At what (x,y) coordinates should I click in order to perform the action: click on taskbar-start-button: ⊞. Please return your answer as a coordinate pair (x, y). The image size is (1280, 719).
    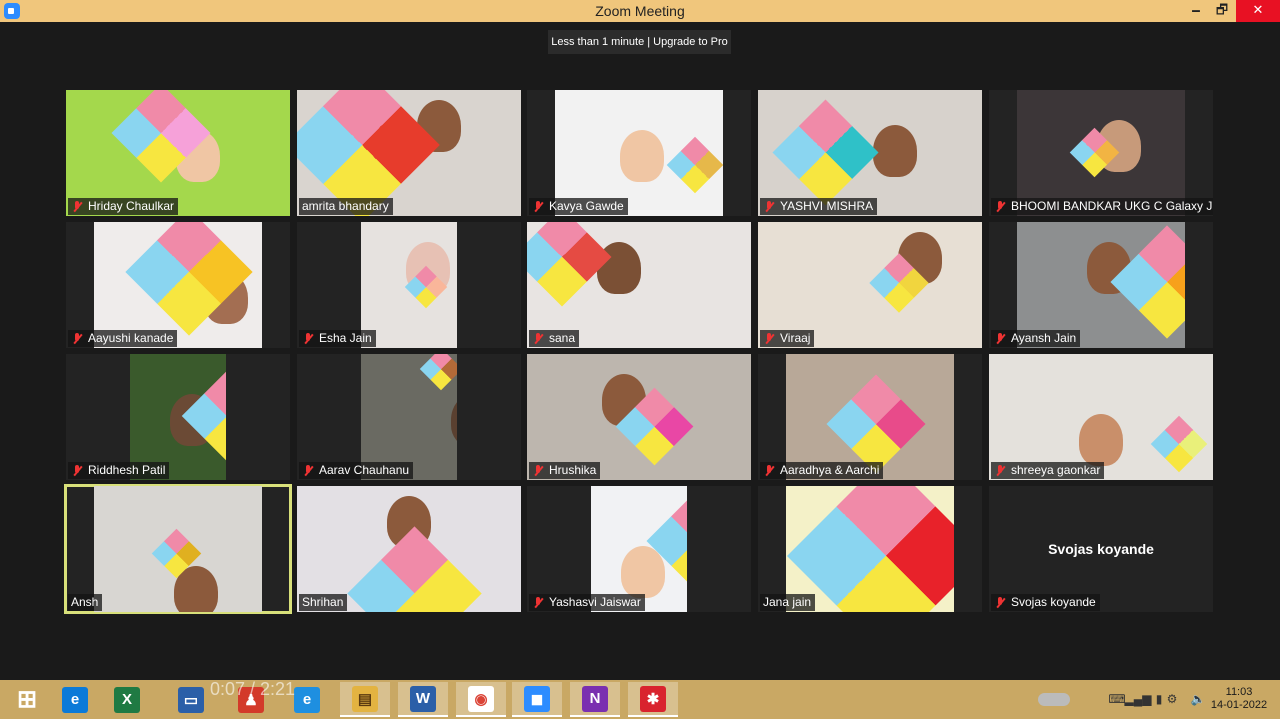
    Looking at the image, I should click on (27, 699).